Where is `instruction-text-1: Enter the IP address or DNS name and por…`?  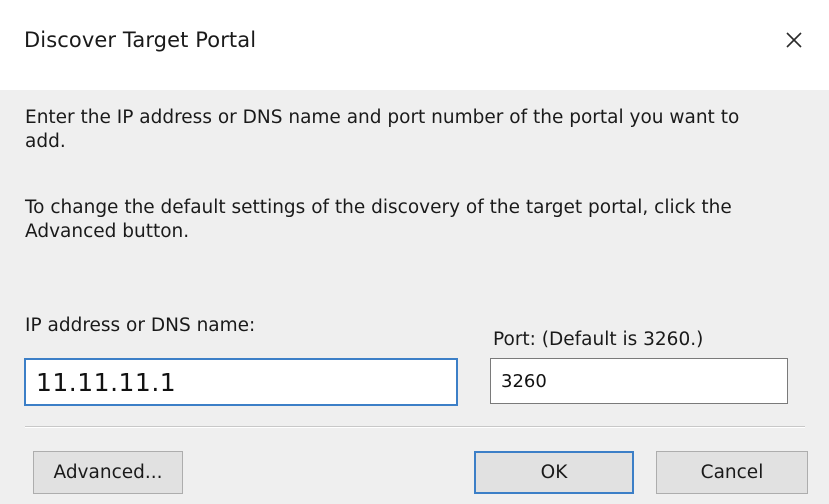 instruction-text-1: Enter the IP address or DNS name and por… is located at coordinates (382, 129).